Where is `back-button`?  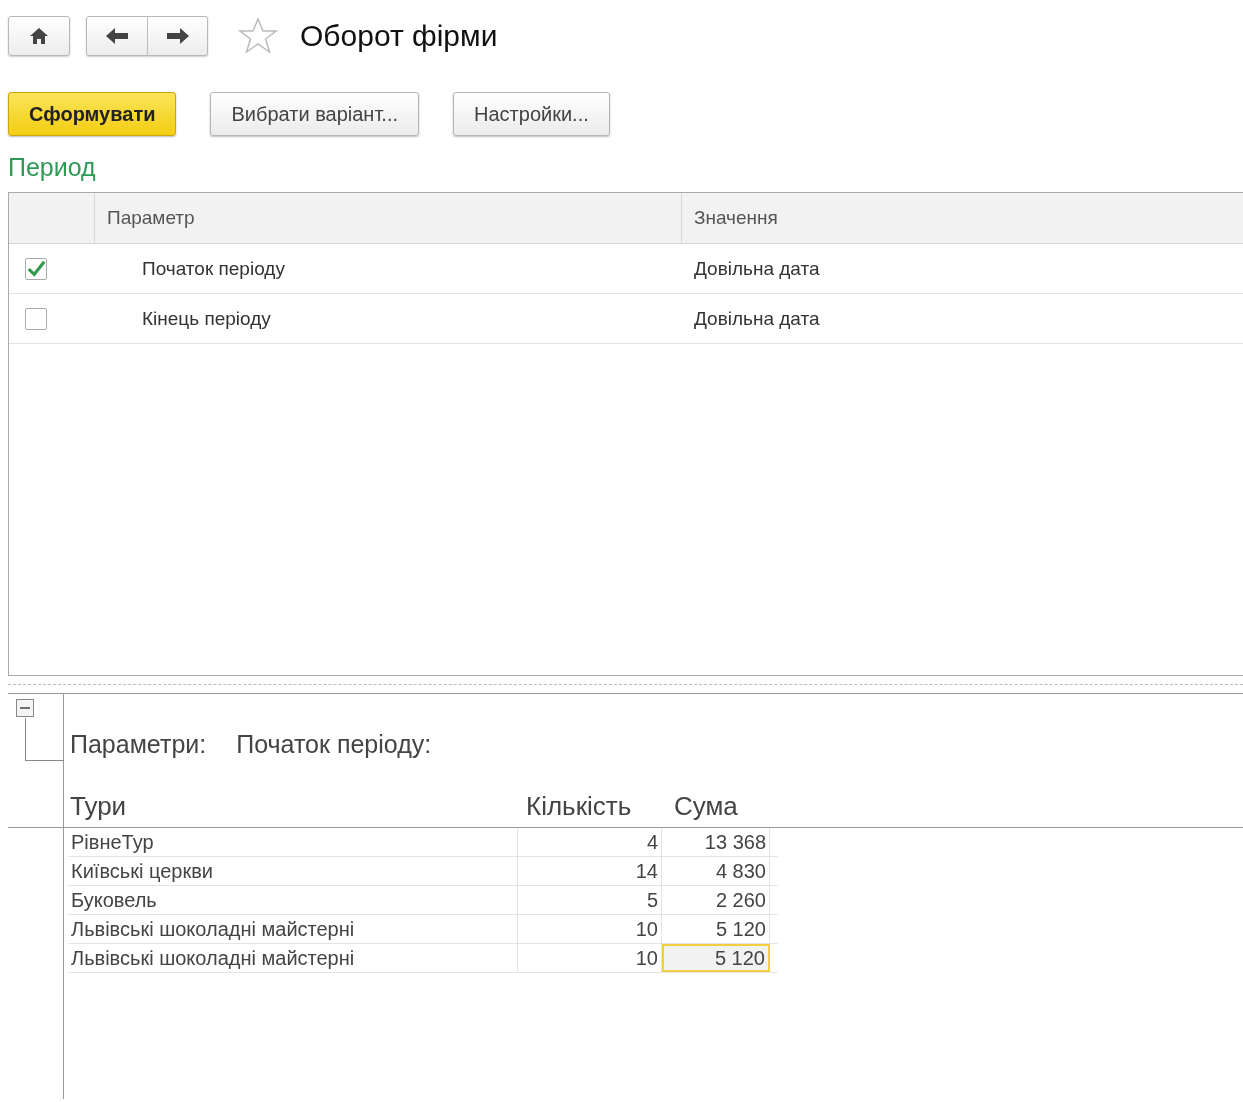
back-button is located at coordinates (117, 36).